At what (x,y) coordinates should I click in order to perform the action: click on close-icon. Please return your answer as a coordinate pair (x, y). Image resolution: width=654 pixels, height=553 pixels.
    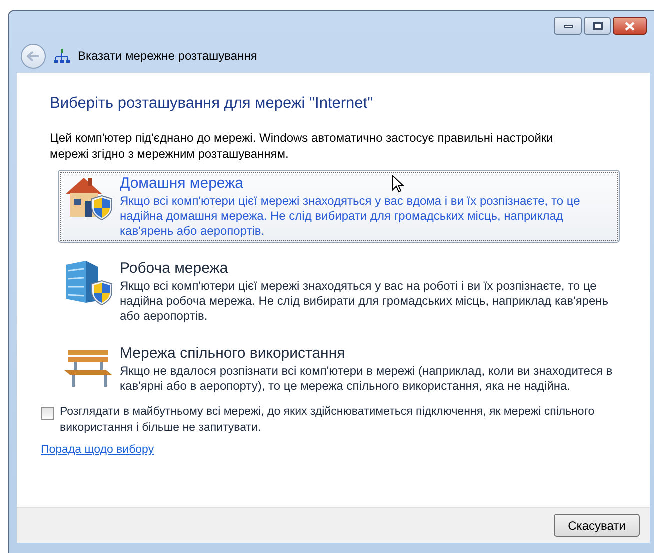
    Looking at the image, I should click on (630, 26).